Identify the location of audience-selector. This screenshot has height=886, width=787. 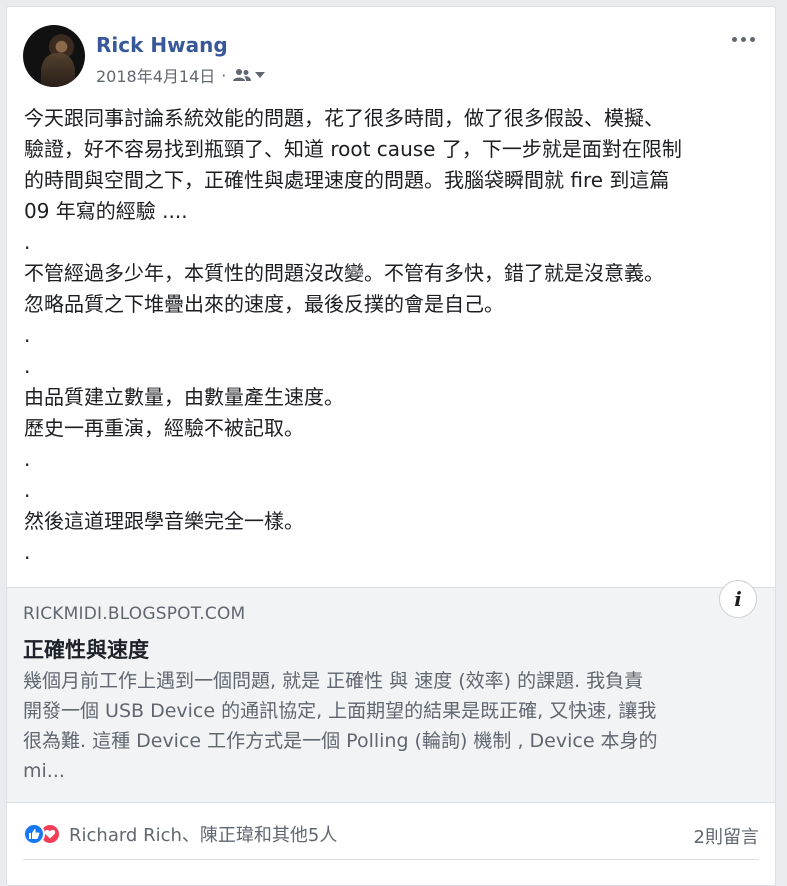
(249, 75).